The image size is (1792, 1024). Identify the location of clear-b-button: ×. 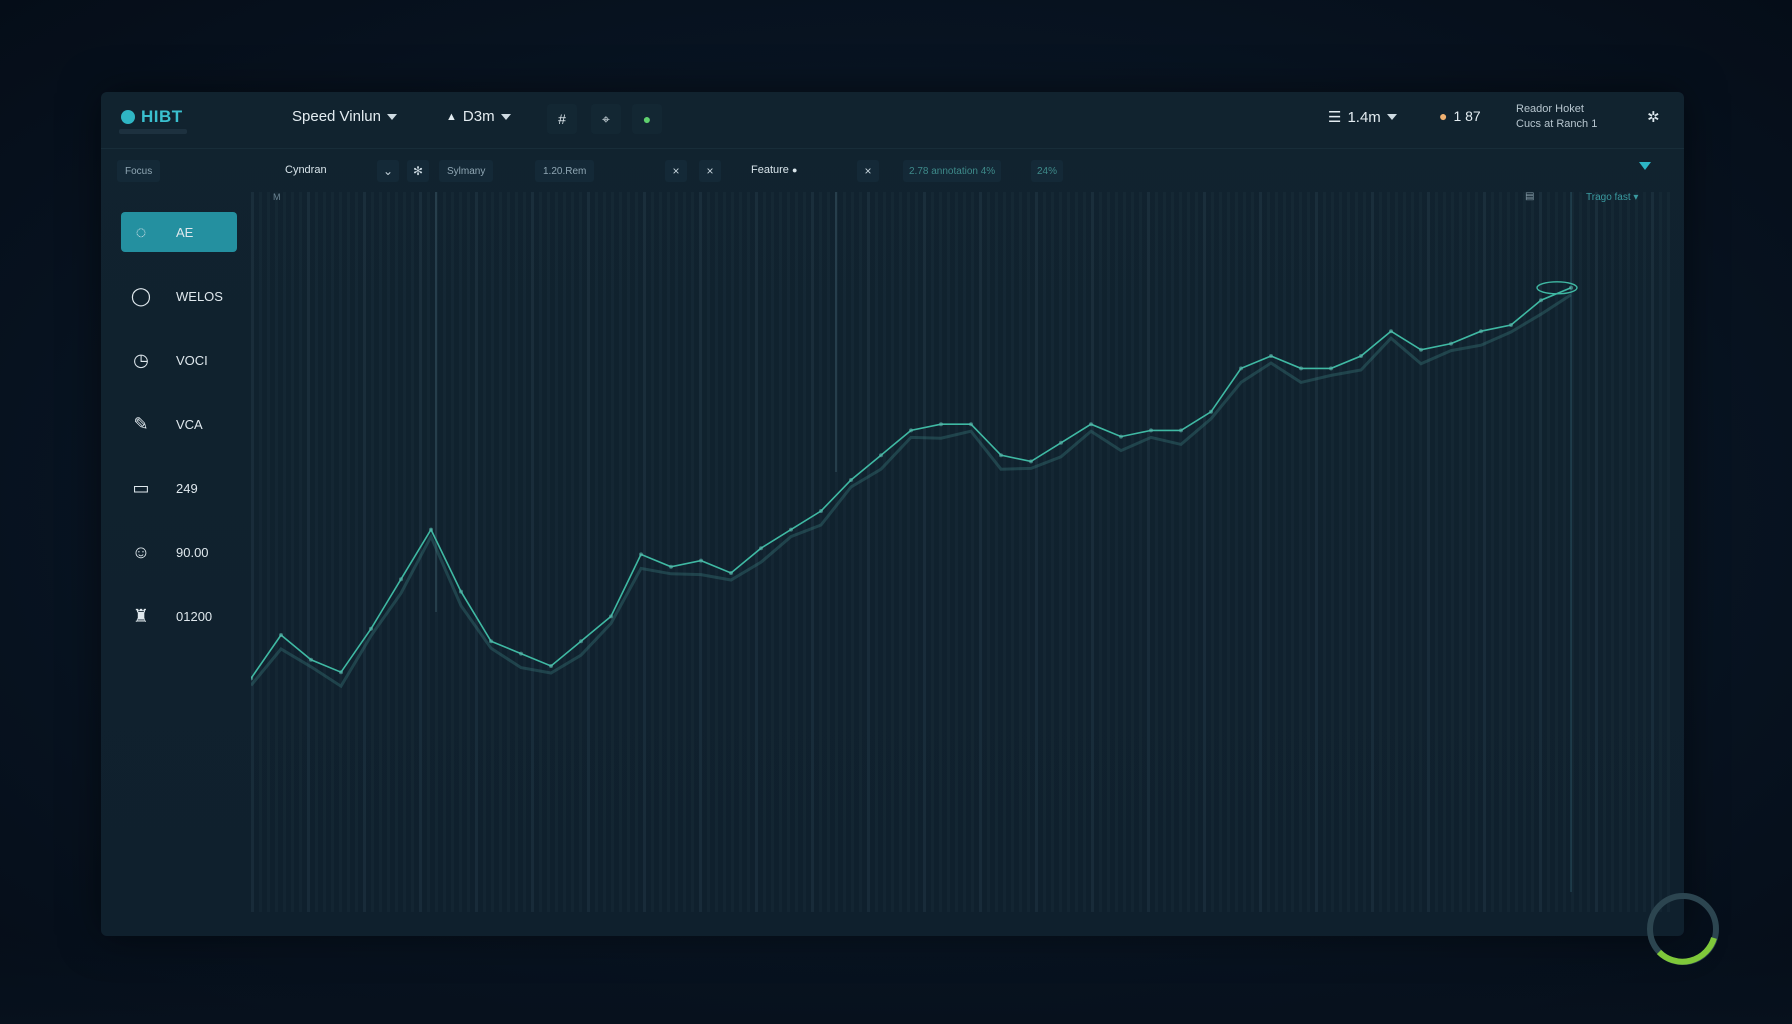
(710, 171).